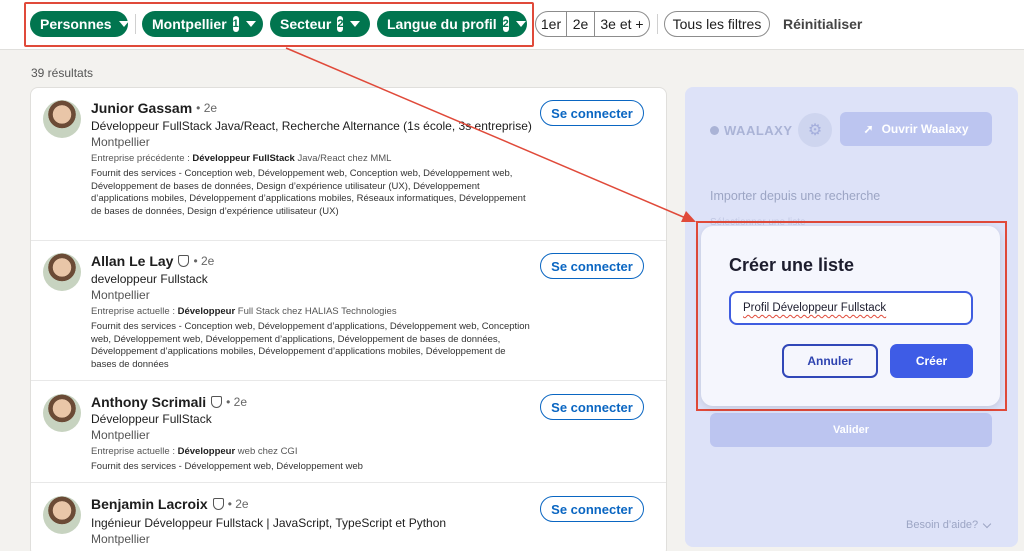 The image size is (1024, 551). I want to click on annotation-arrow, so click(490, 134).